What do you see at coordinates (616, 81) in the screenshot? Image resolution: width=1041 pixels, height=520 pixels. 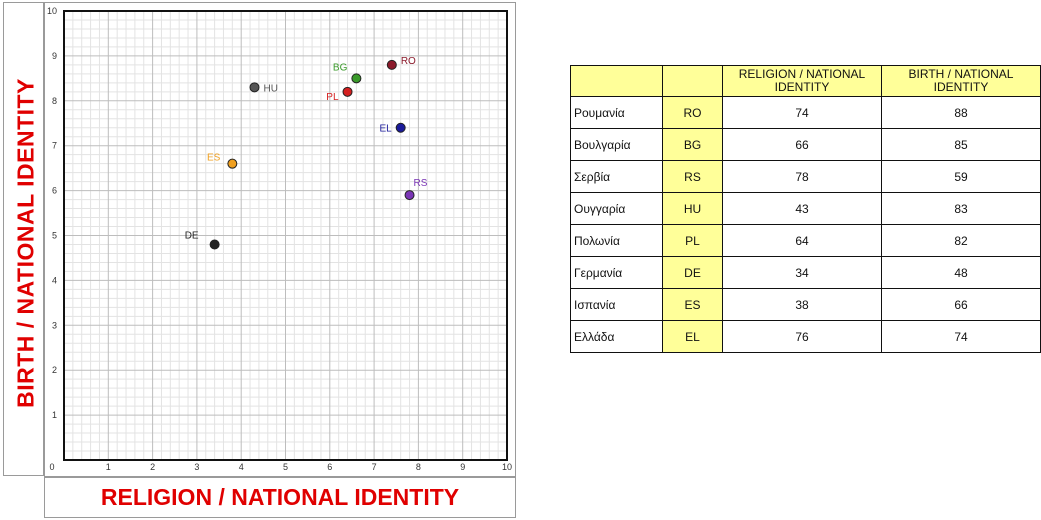 I see `header-country` at bounding box center [616, 81].